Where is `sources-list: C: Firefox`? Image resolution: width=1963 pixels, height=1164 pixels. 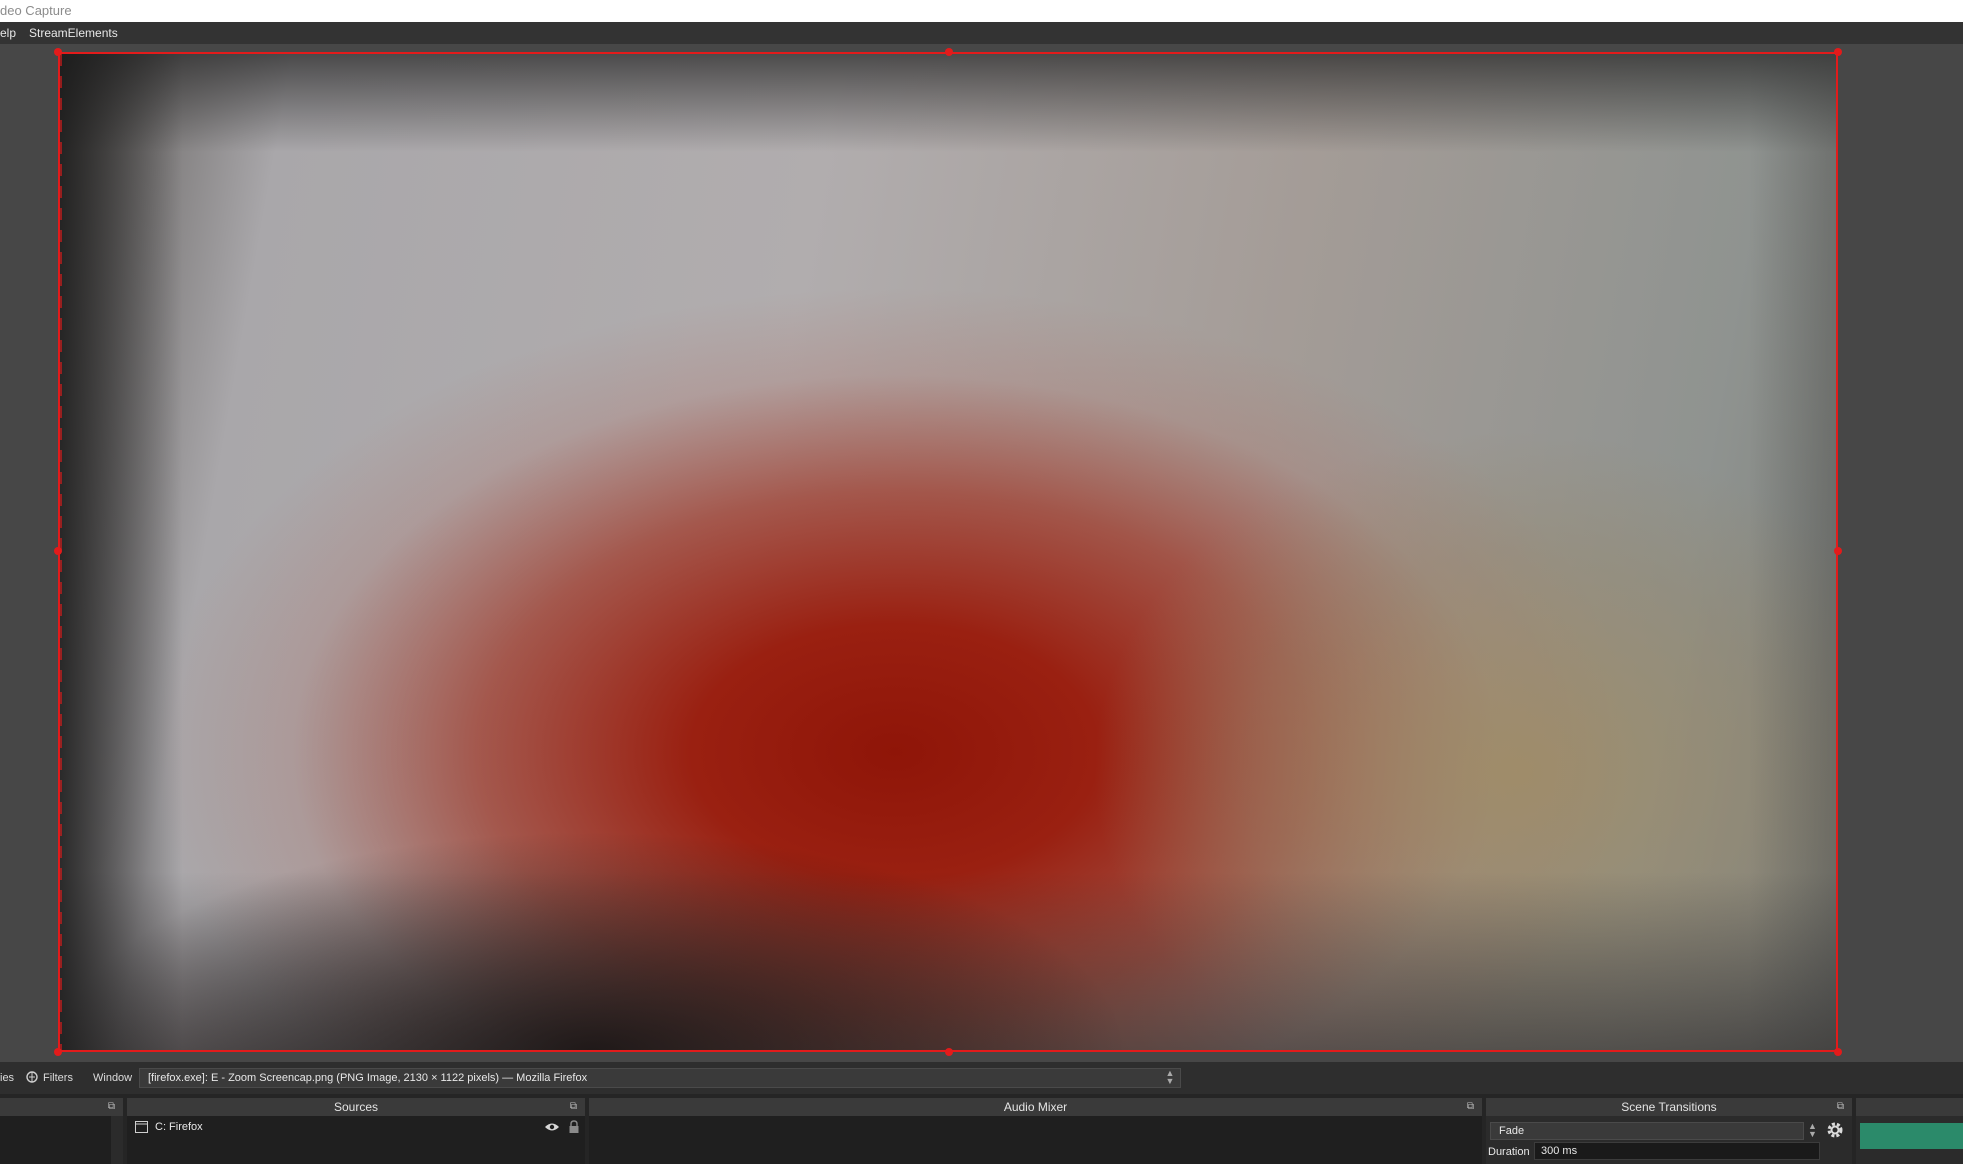 sources-list: C: Firefox is located at coordinates (356, 1140).